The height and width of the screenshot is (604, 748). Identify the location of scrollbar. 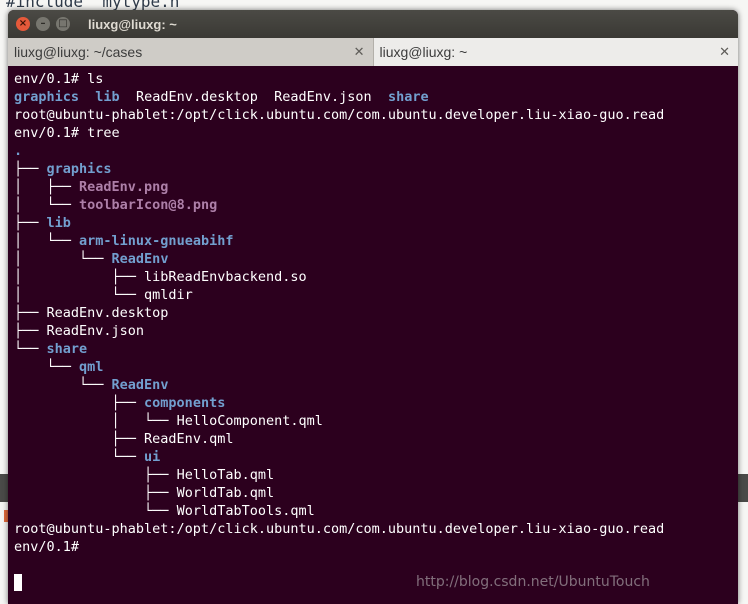
(735, 335).